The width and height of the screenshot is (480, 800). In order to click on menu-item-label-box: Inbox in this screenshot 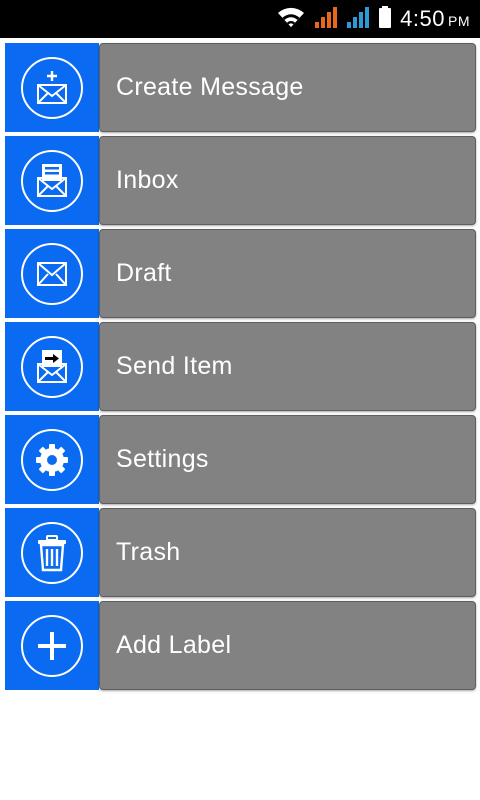, I will do `click(287, 180)`.